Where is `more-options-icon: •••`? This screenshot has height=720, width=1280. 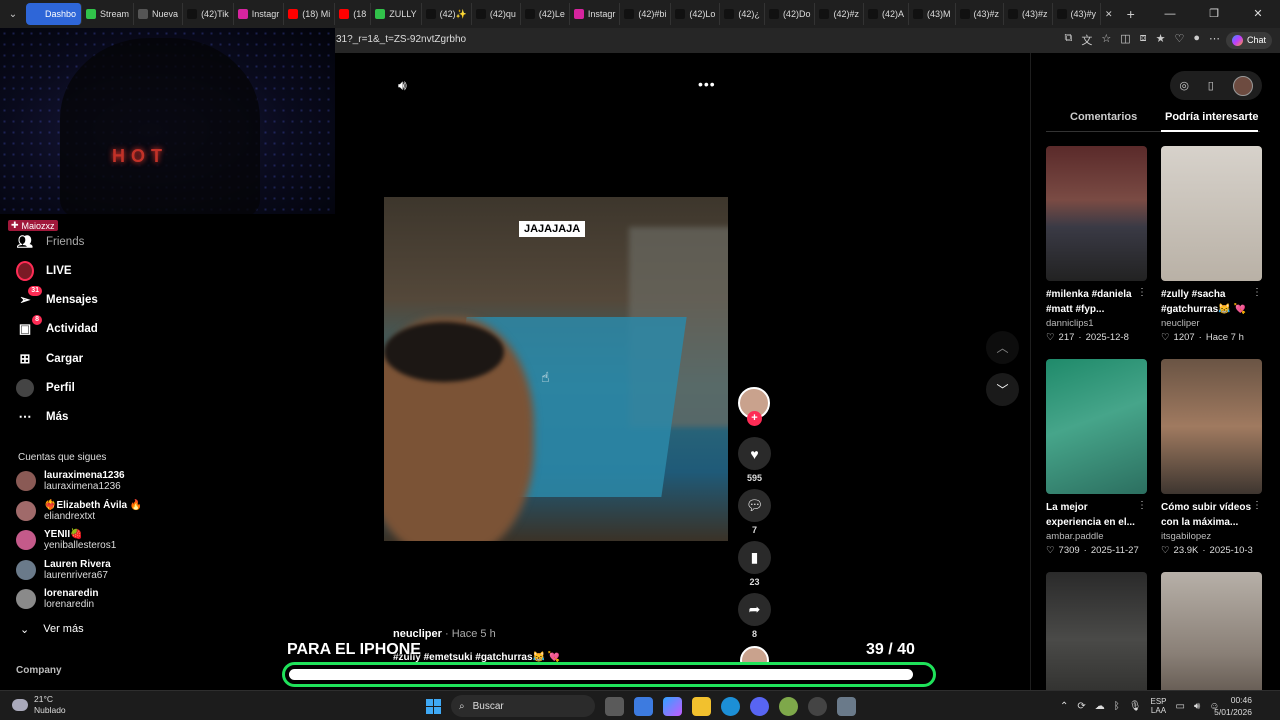 more-options-icon: ••• is located at coordinates (707, 84).